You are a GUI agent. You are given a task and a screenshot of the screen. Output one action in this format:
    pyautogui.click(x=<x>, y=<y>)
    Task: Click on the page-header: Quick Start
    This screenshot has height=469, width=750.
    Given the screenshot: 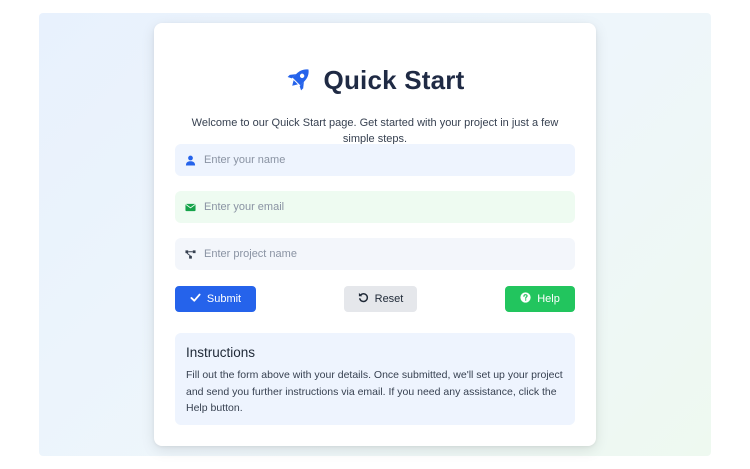 What is the action you would take?
    pyautogui.click(x=375, y=80)
    